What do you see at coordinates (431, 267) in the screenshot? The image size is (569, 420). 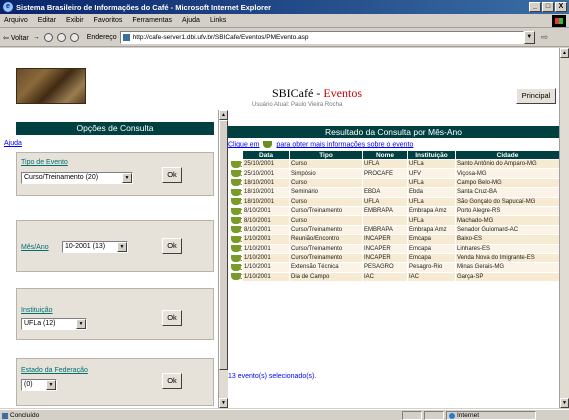 I see `institution-cell: Pesagro-Rio` at bounding box center [431, 267].